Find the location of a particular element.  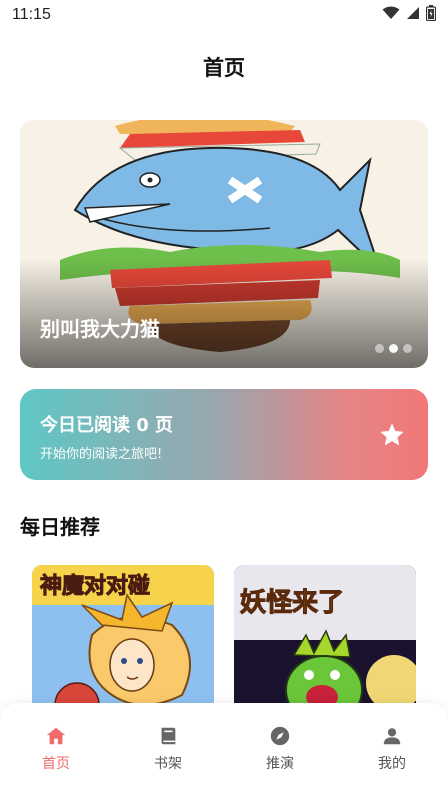

tab-discover: 推演 is located at coordinates (280, 749).